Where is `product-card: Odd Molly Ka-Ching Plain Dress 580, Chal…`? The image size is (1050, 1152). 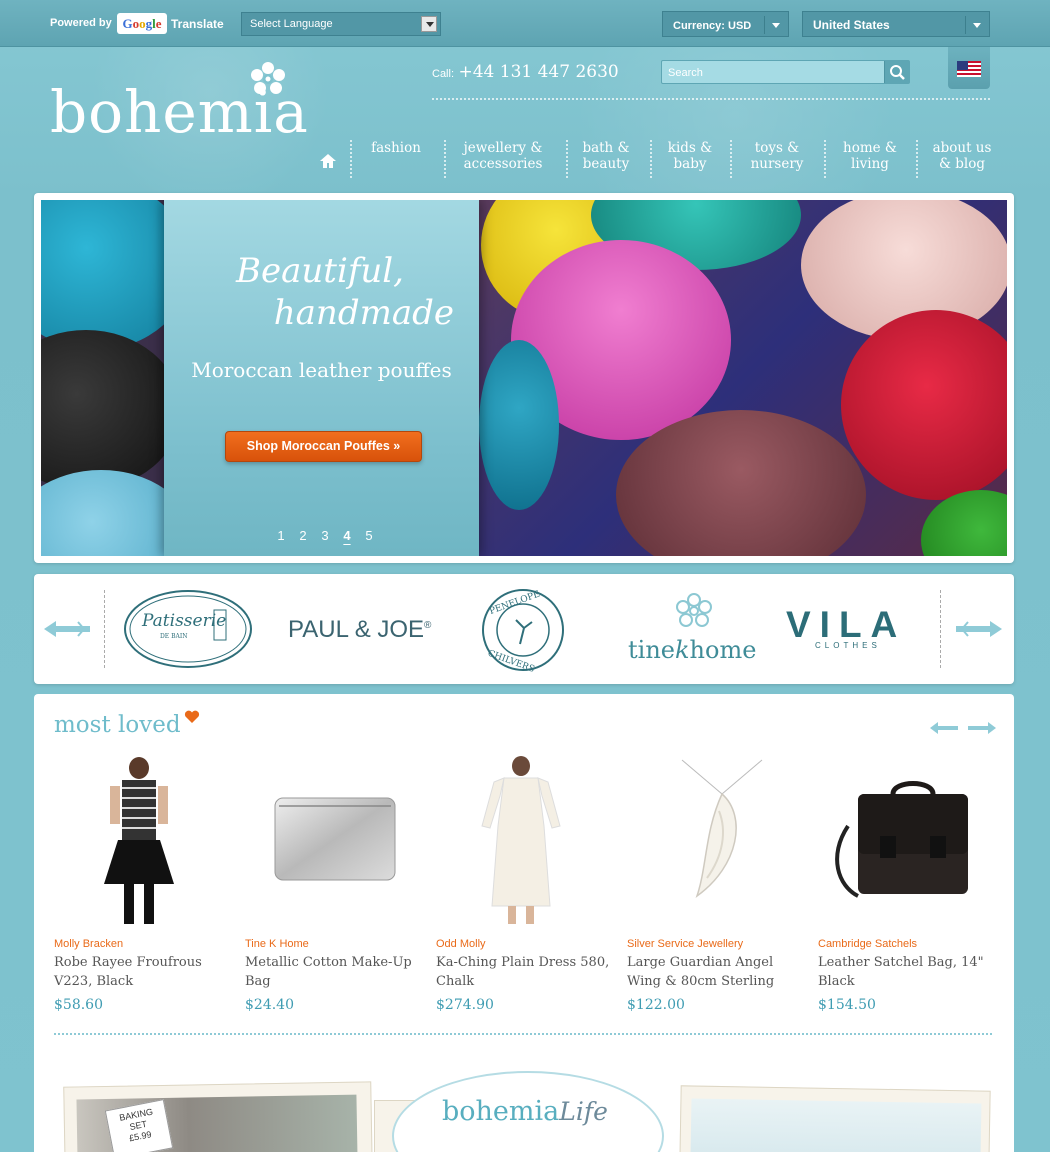
product-card: Odd Molly Ka-Ching Plain Dress 580, Chal… is located at coordinates (526, 884).